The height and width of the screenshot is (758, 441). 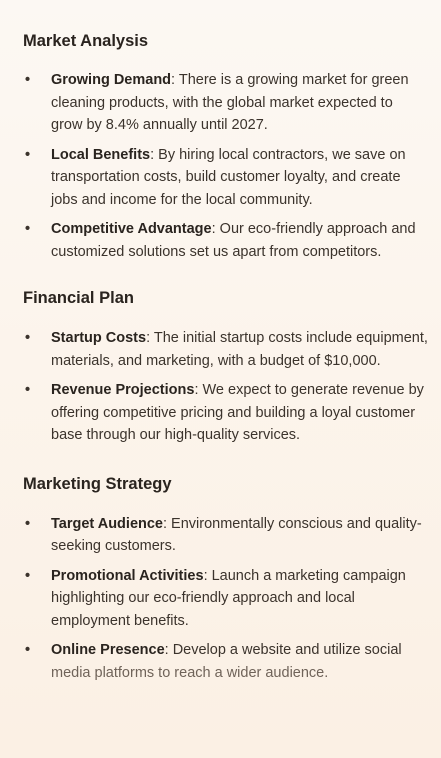 I want to click on item-term: Online Presence, so click(x=108, y=650).